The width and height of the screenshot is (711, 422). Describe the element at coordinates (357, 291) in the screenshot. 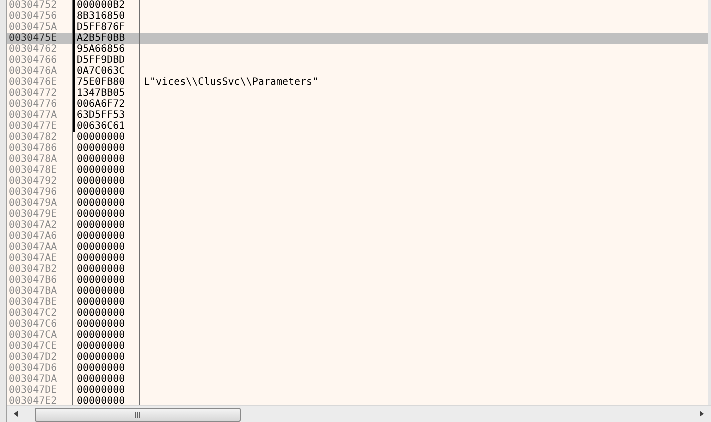

I see `stack-row: 003047BA 00000000` at that location.